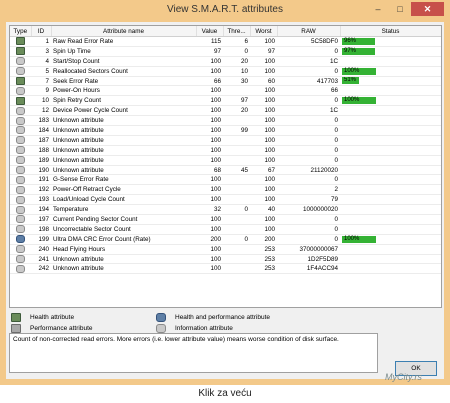 The width and height of the screenshot is (450, 403). I want to click on cell-attribute-name: Power-Off Retract Cycle, so click(123, 190).